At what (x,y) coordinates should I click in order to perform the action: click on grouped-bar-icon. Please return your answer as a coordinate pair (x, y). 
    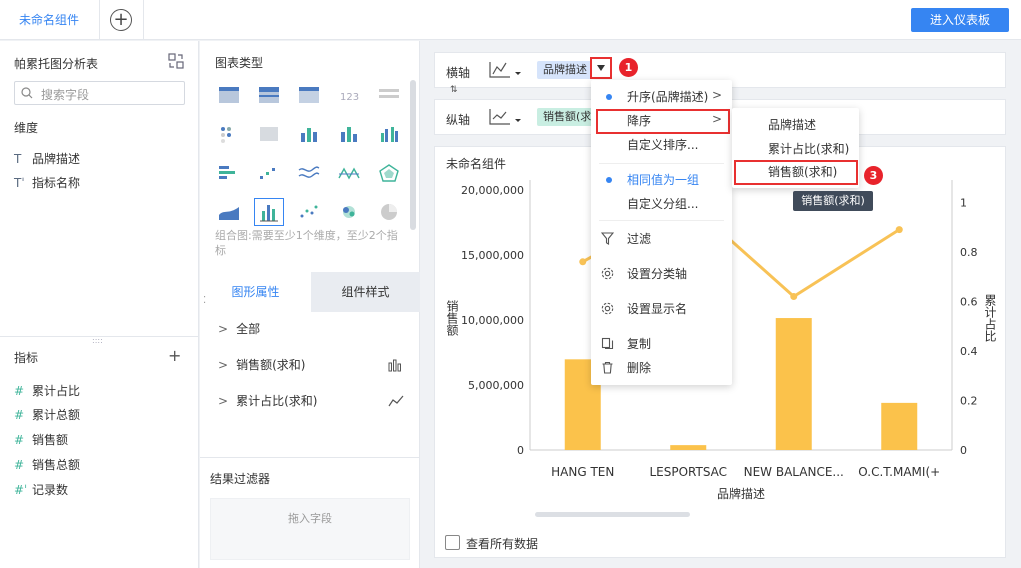
    Looking at the image, I should click on (389, 134).